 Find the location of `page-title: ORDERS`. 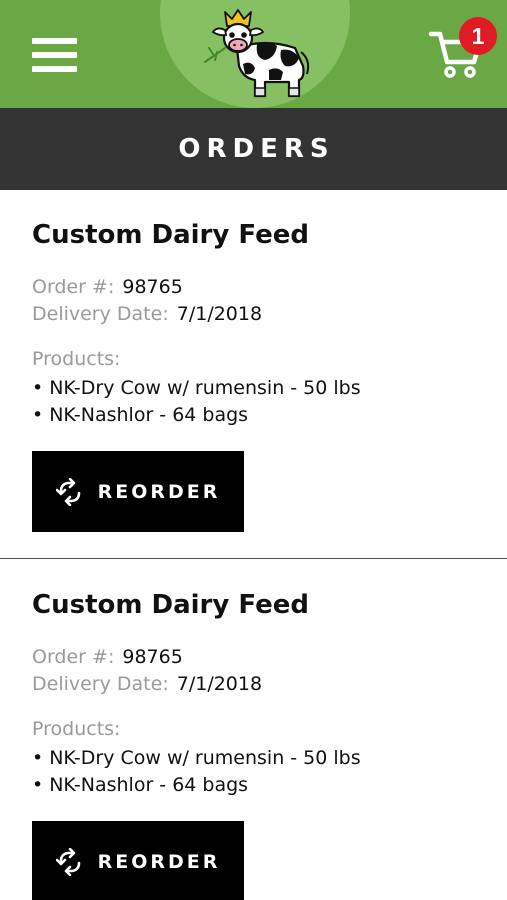

page-title: ORDERS is located at coordinates (256, 149).